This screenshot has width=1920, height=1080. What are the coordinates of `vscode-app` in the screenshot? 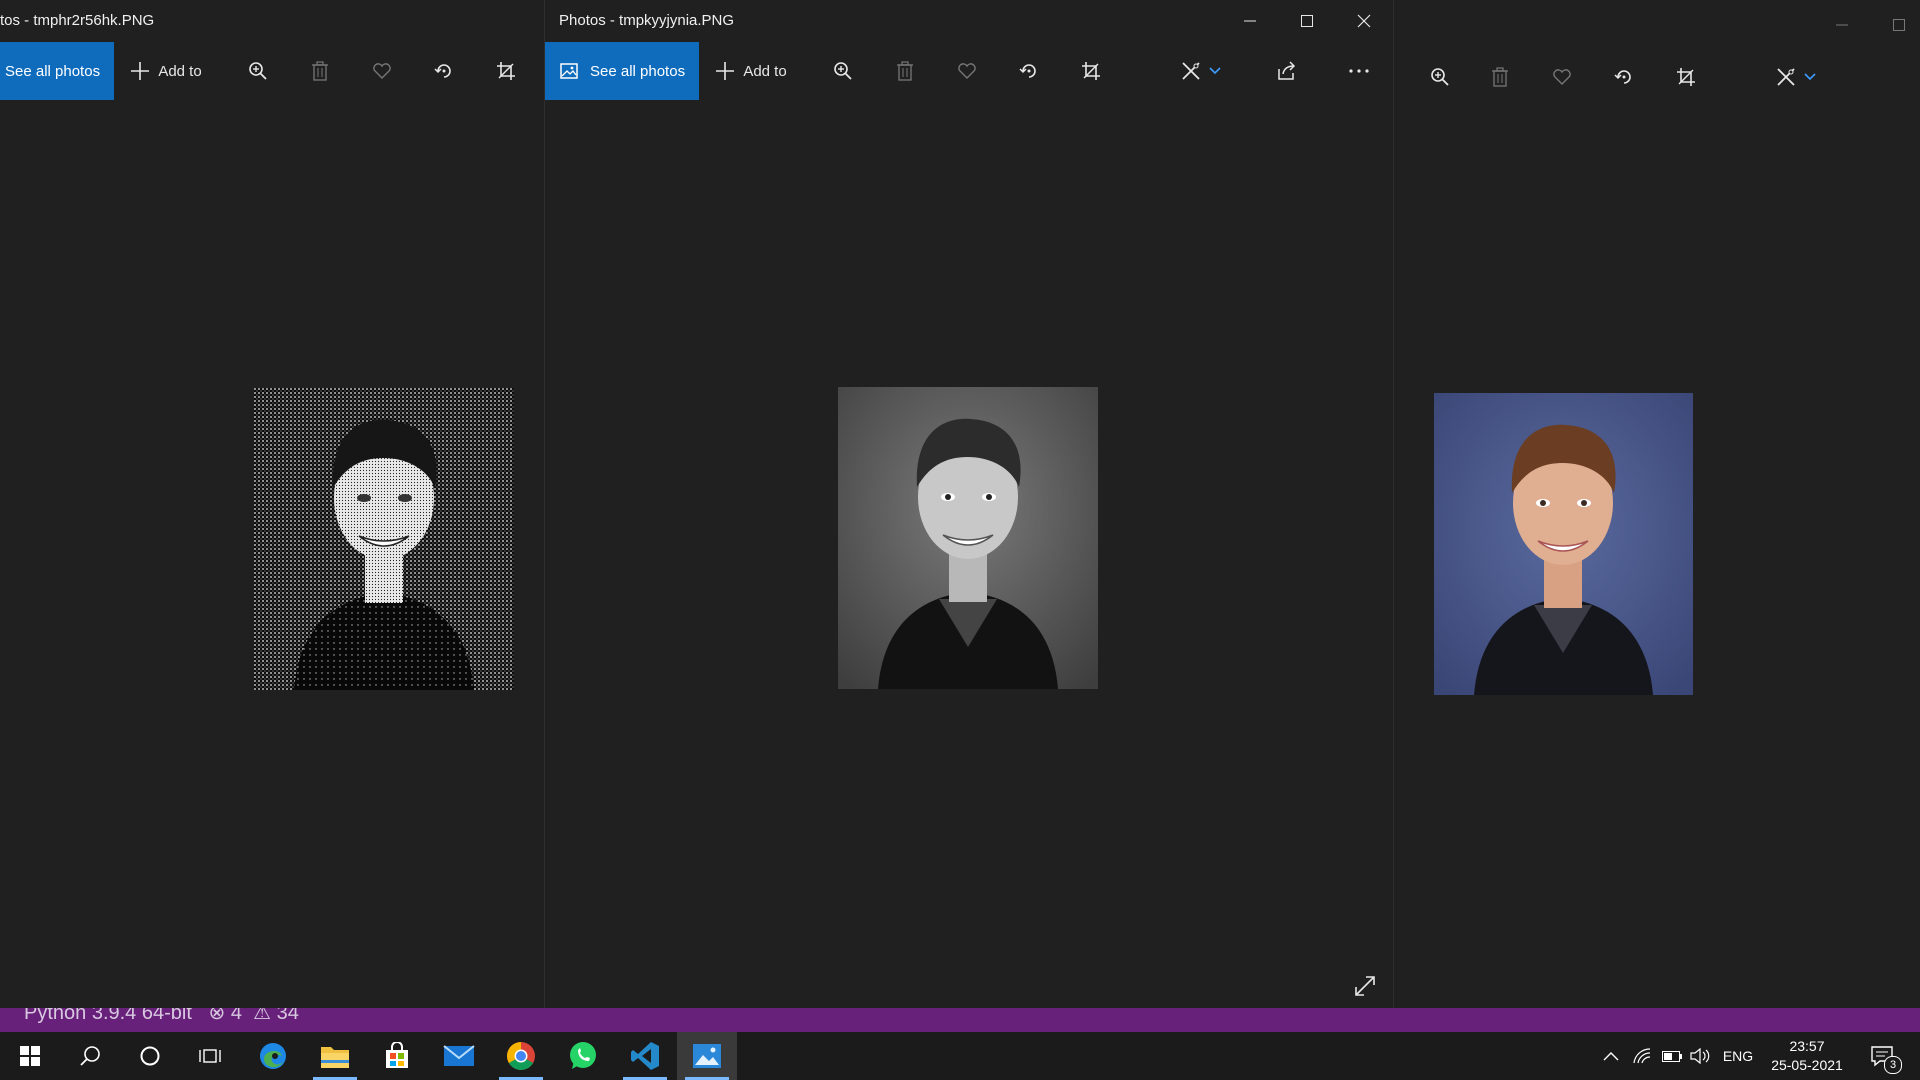 It's located at (645, 1056).